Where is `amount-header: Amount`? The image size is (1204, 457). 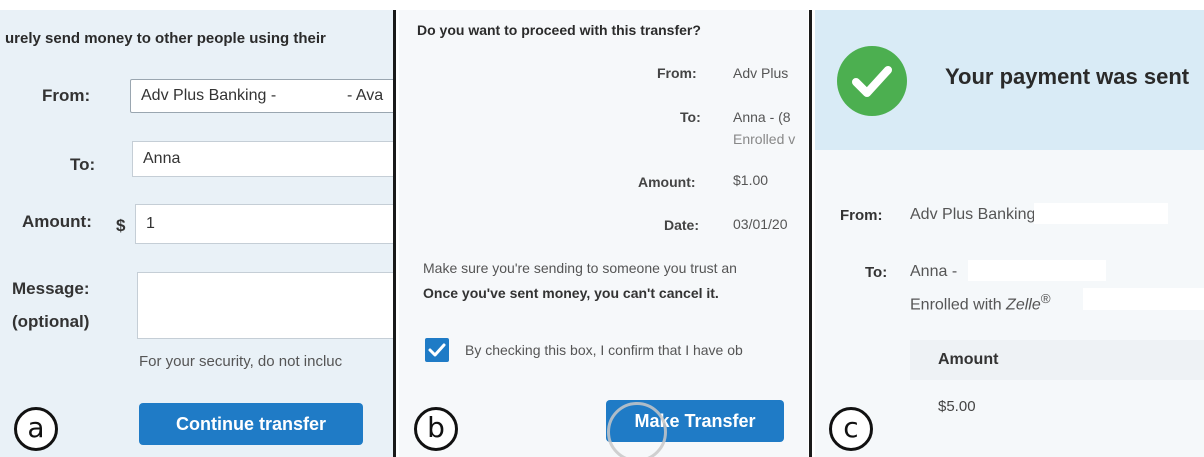 amount-header: Amount is located at coordinates (968, 359).